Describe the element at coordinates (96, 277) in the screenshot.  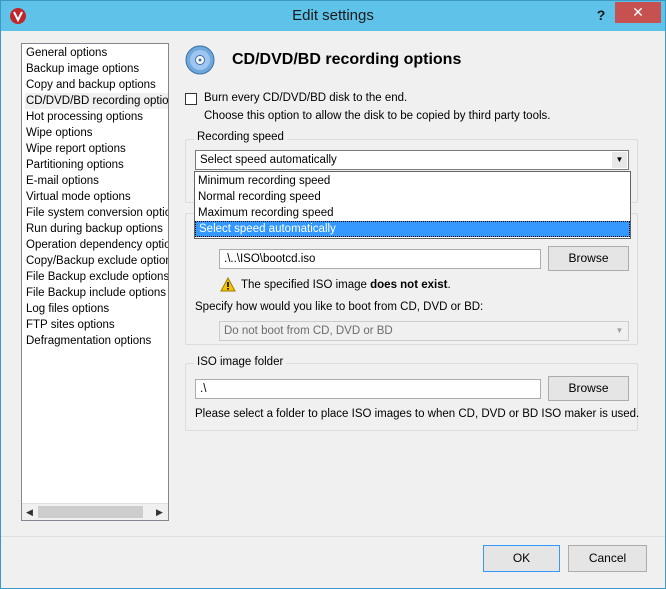
I see `nav-item-file-backup-exclude: File Backup exclude options` at that location.